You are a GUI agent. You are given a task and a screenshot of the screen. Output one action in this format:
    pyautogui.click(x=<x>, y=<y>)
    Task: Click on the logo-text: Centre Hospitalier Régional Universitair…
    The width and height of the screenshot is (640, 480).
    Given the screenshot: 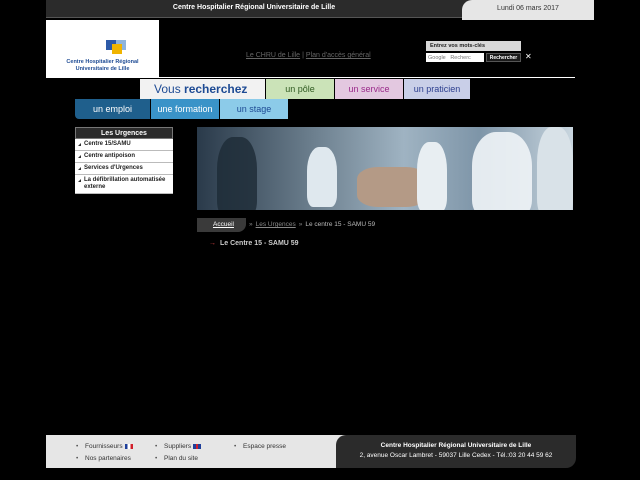 What is the action you would take?
    pyautogui.click(x=102, y=66)
    